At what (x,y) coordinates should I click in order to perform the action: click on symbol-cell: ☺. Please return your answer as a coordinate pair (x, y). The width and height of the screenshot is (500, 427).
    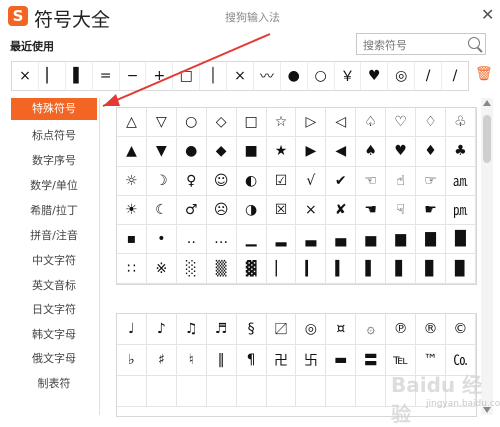
    Looking at the image, I should click on (221, 181).